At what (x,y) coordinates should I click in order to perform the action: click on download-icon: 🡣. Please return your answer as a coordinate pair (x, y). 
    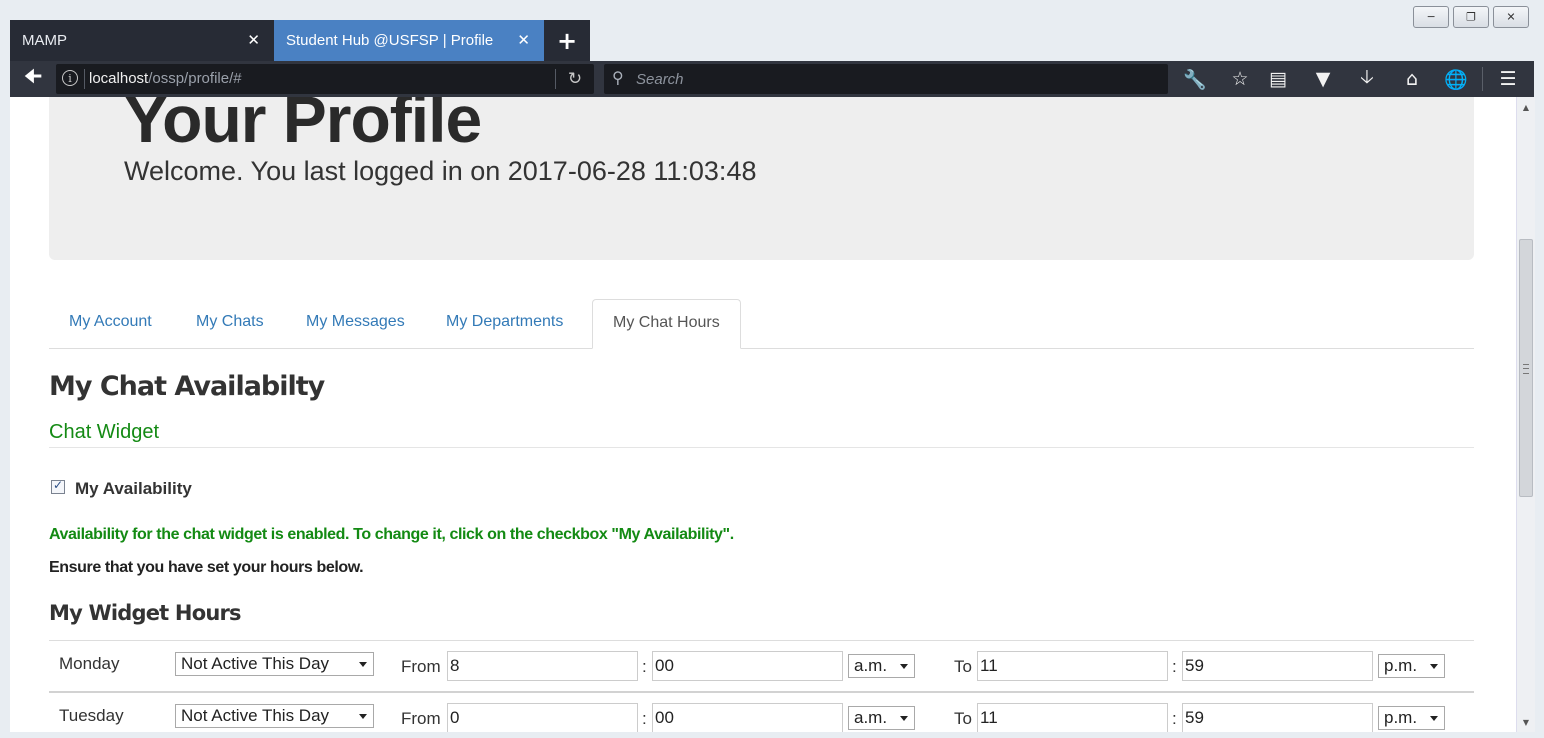
    Looking at the image, I should click on (1367, 79).